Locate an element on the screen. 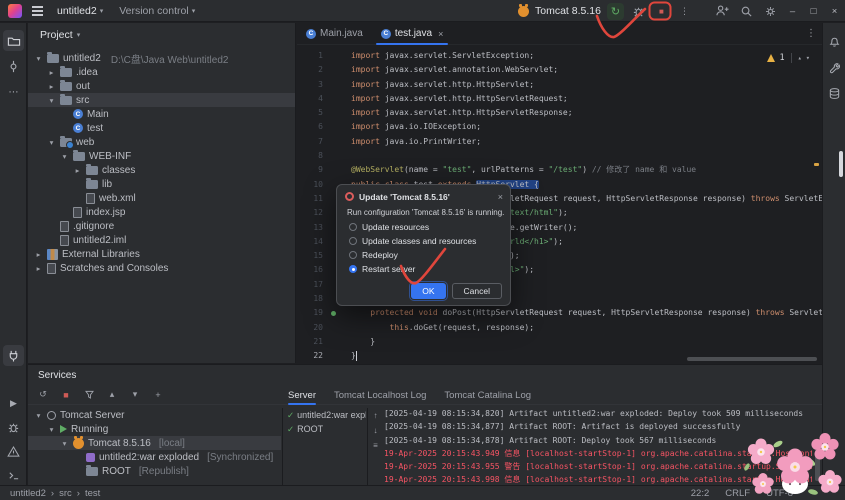  notifications-tool-button is located at coordinates (834, 41).